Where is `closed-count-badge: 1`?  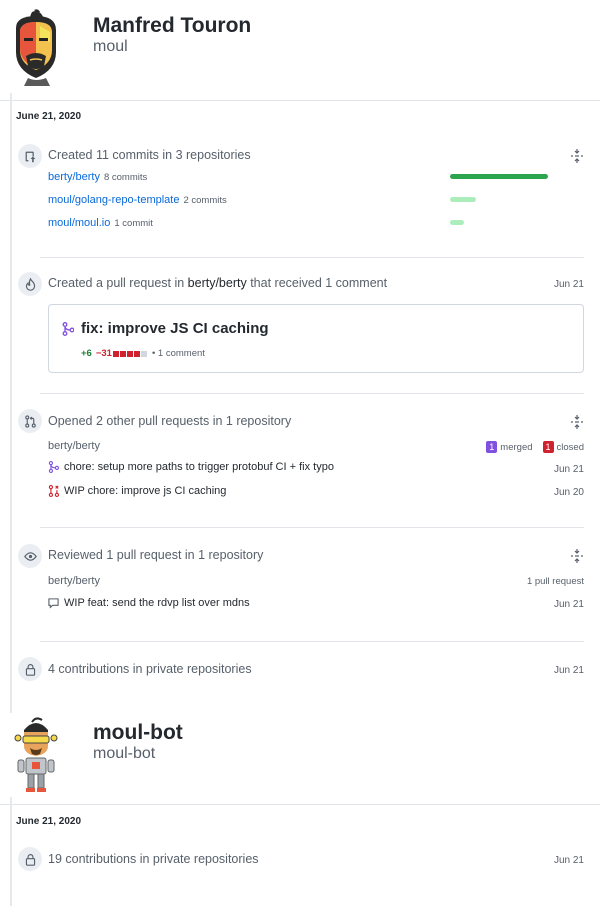 closed-count-badge: 1 is located at coordinates (548, 447).